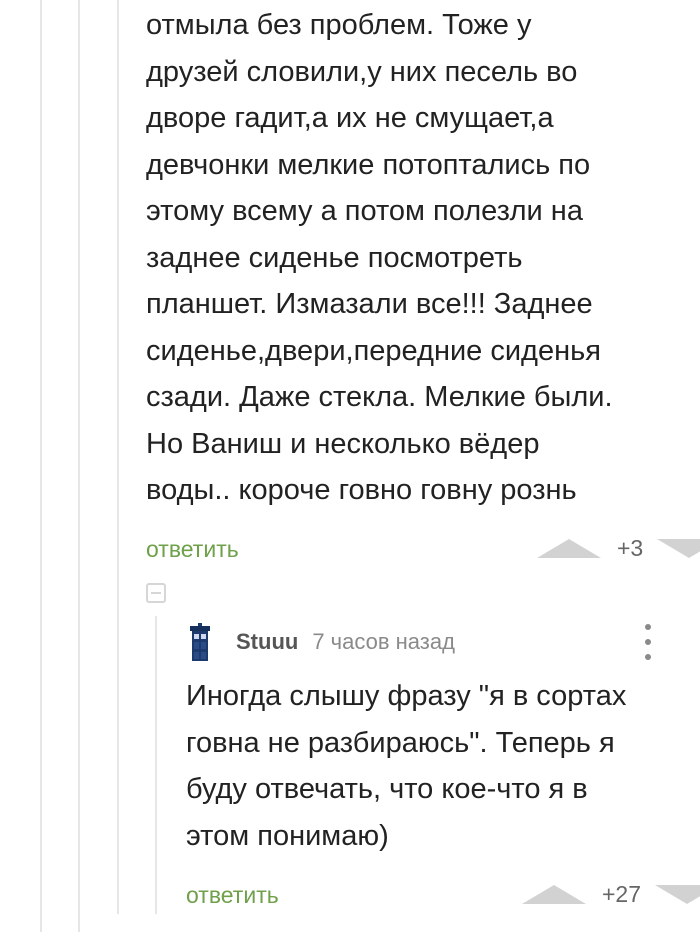 Image resolution: width=700 pixels, height=932 pixels. I want to click on comment-line: сиденье,двери,передние сиденья, so click(373, 350).